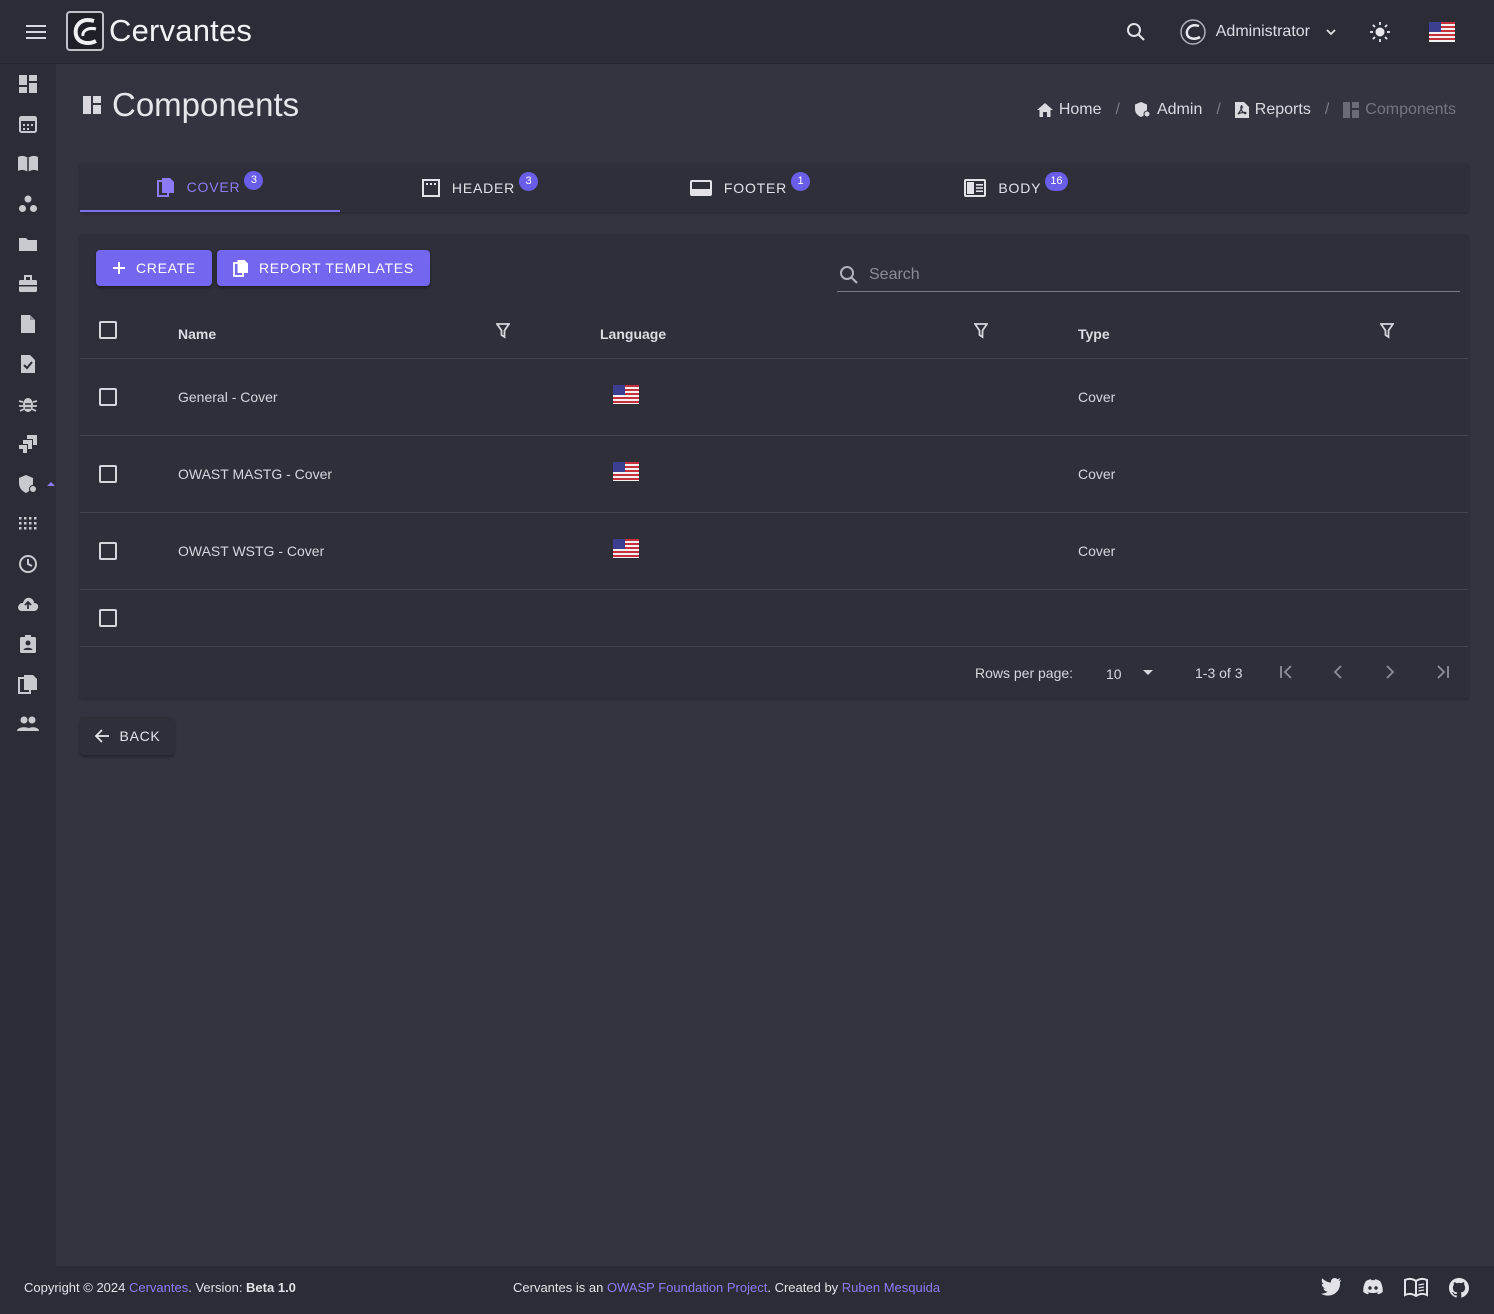 This screenshot has height=1314, width=1494. Describe the element at coordinates (1097, 397) in the screenshot. I see `row-type: Cover` at that location.